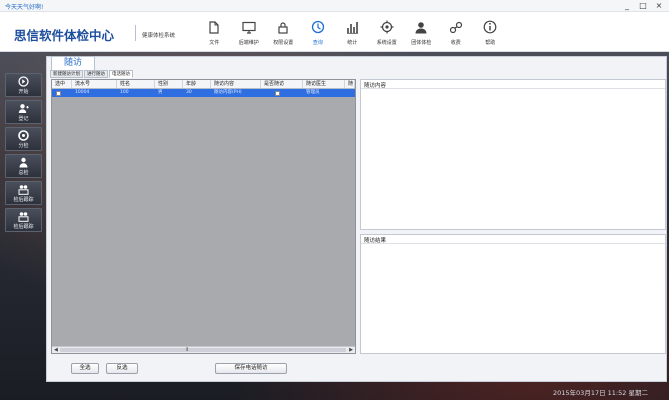  Describe the element at coordinates (23, 145) in the screenshot. I see `sidebar-item-label: 分检` at that location.